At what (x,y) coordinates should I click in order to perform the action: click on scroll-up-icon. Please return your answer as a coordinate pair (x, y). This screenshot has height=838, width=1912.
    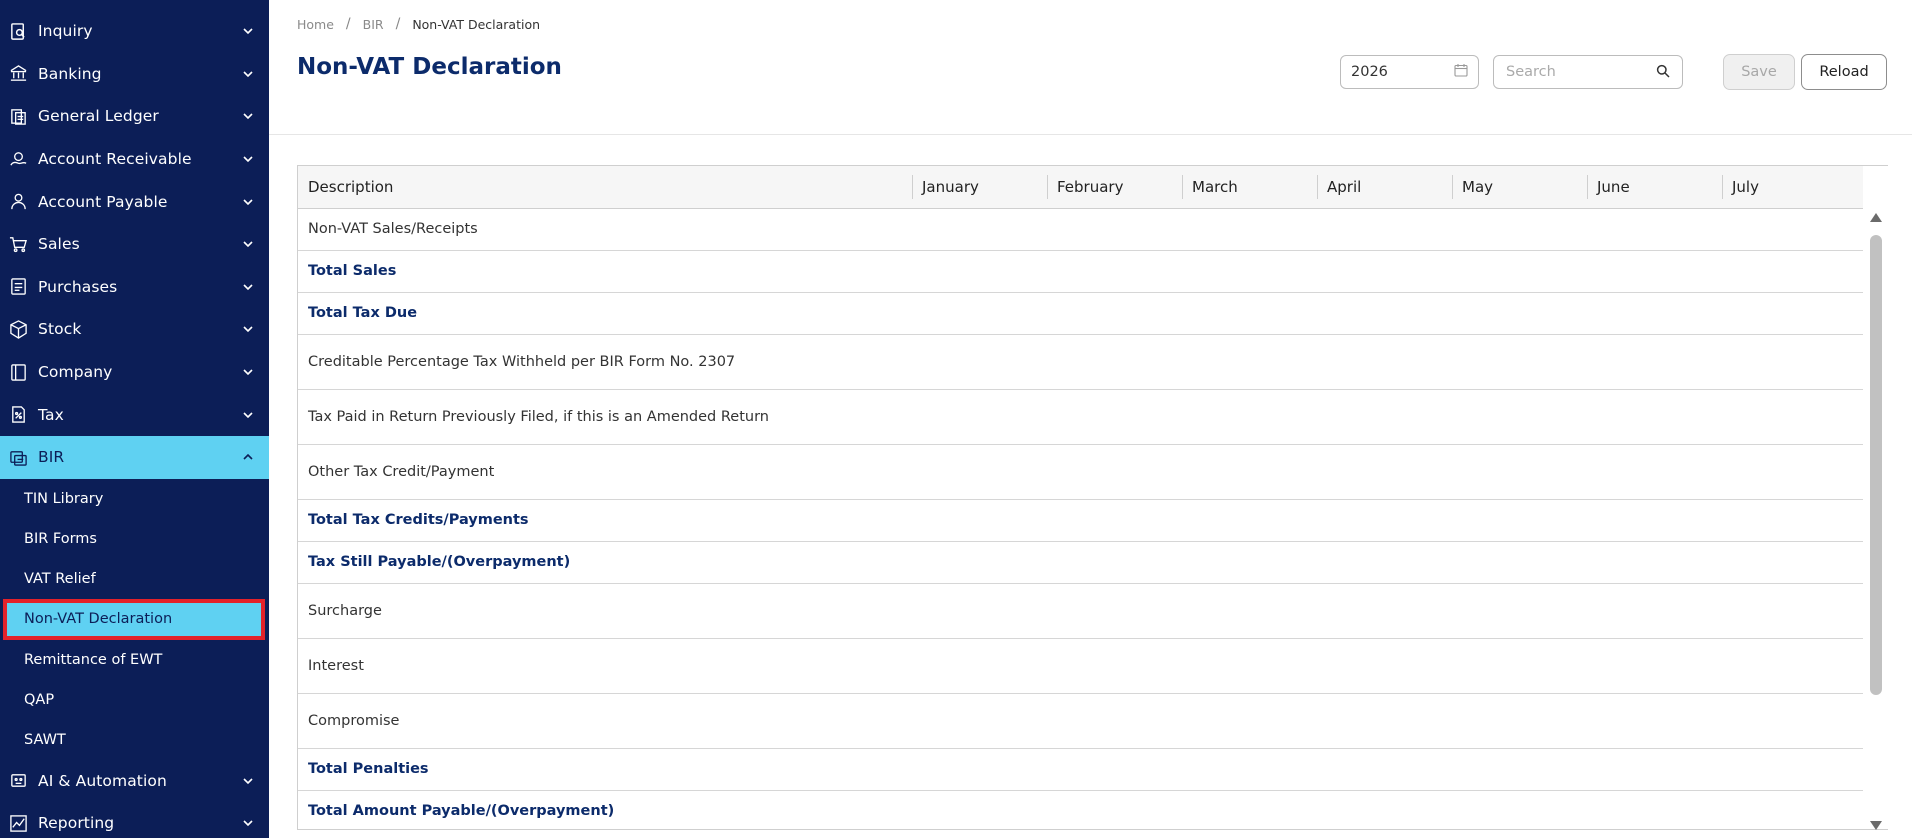
    Looking at the image, I should click on (1876, 217).